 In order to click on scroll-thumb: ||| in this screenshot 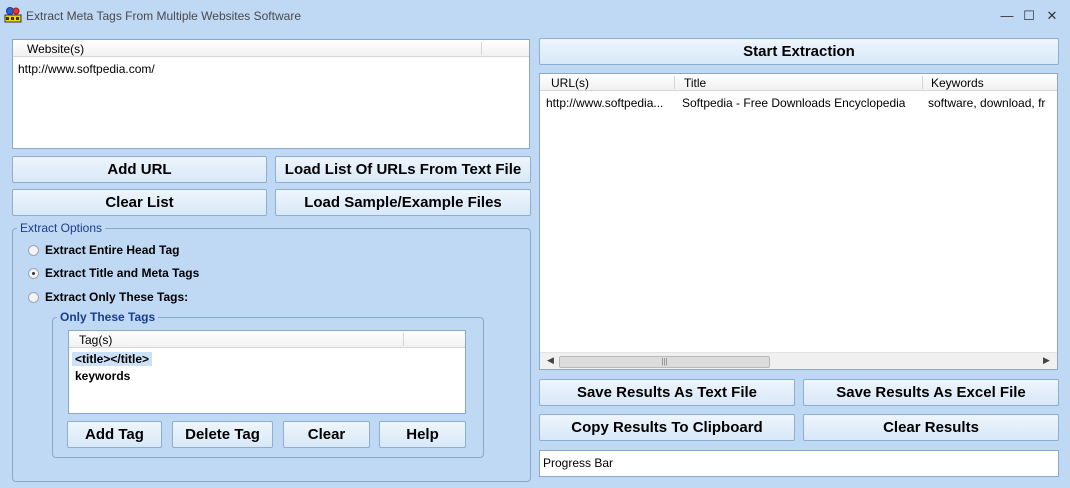, I will do `click(664, 362)`.